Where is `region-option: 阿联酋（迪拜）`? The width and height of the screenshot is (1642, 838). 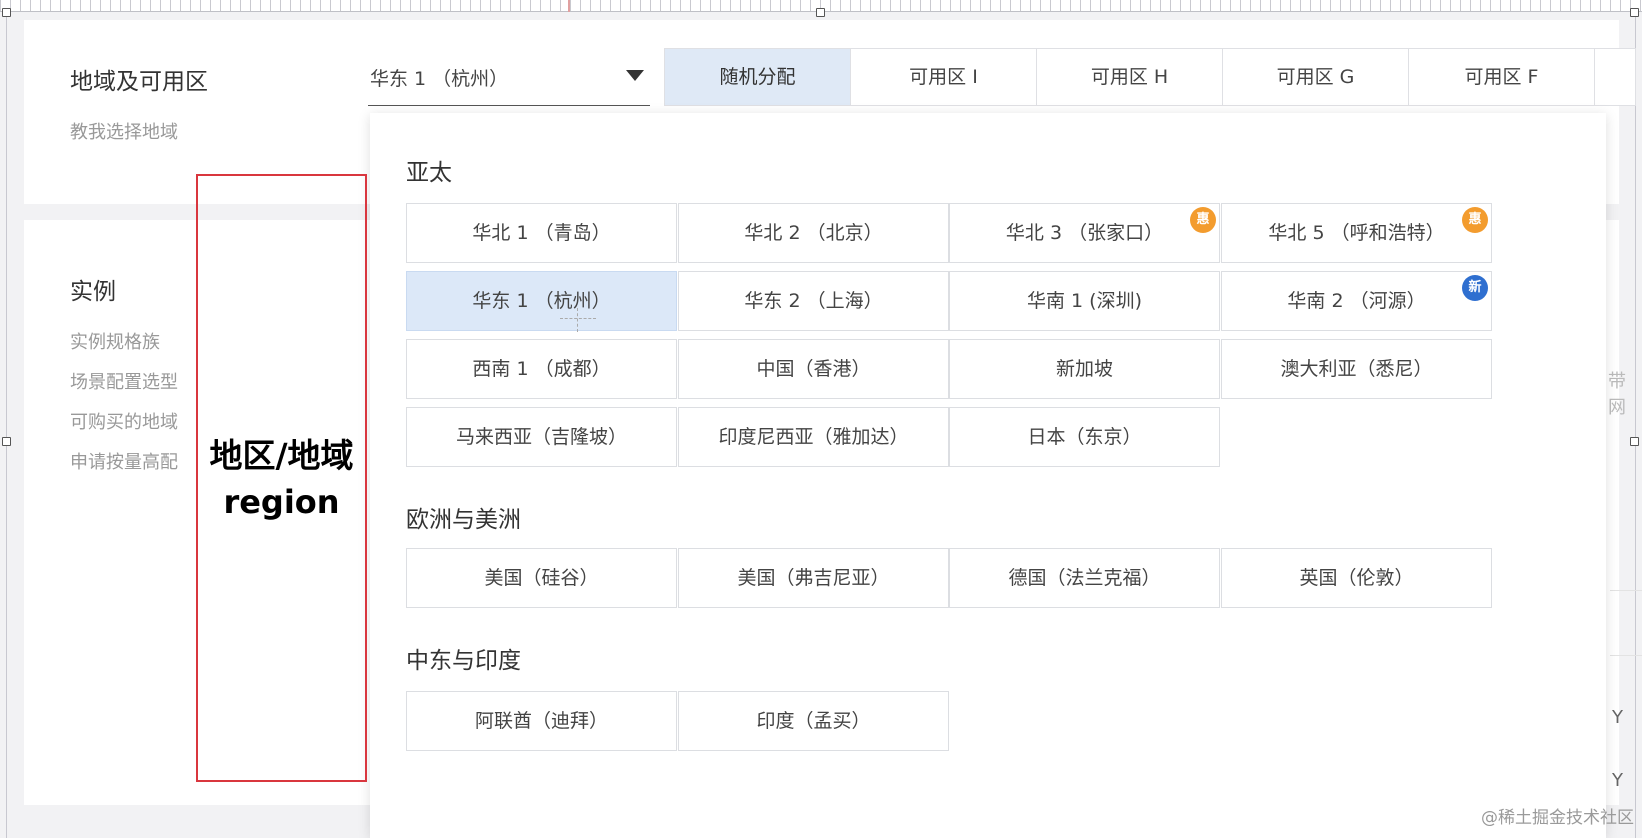 region-option: 阿联酋（迪拜） is located at coordinates (541, 721).